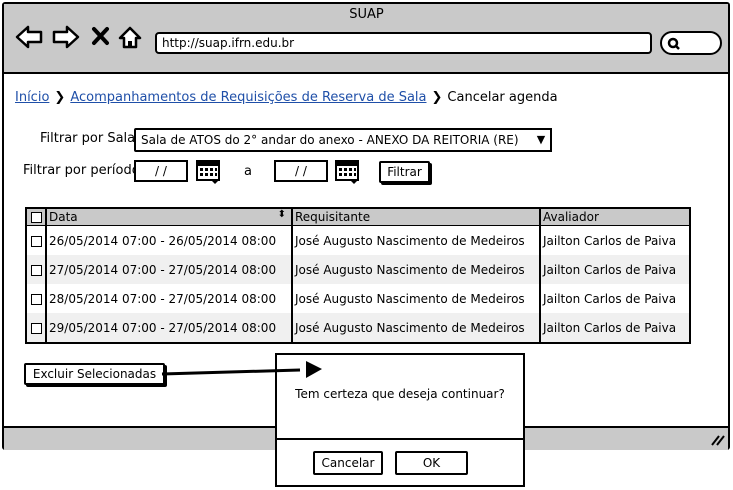  What do you see at coordinates (348, 463) in the screenshot?
I see `cancel-button: Cancelar` at bounding box center [348, 463].